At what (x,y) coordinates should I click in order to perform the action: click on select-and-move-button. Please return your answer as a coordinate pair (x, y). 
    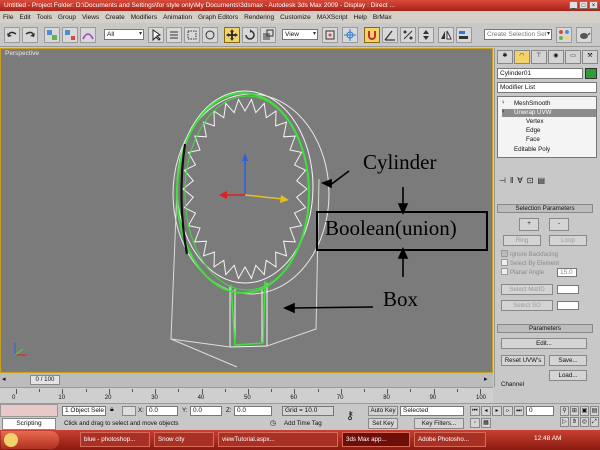
    Looking at the image, I should click on (232, 35).